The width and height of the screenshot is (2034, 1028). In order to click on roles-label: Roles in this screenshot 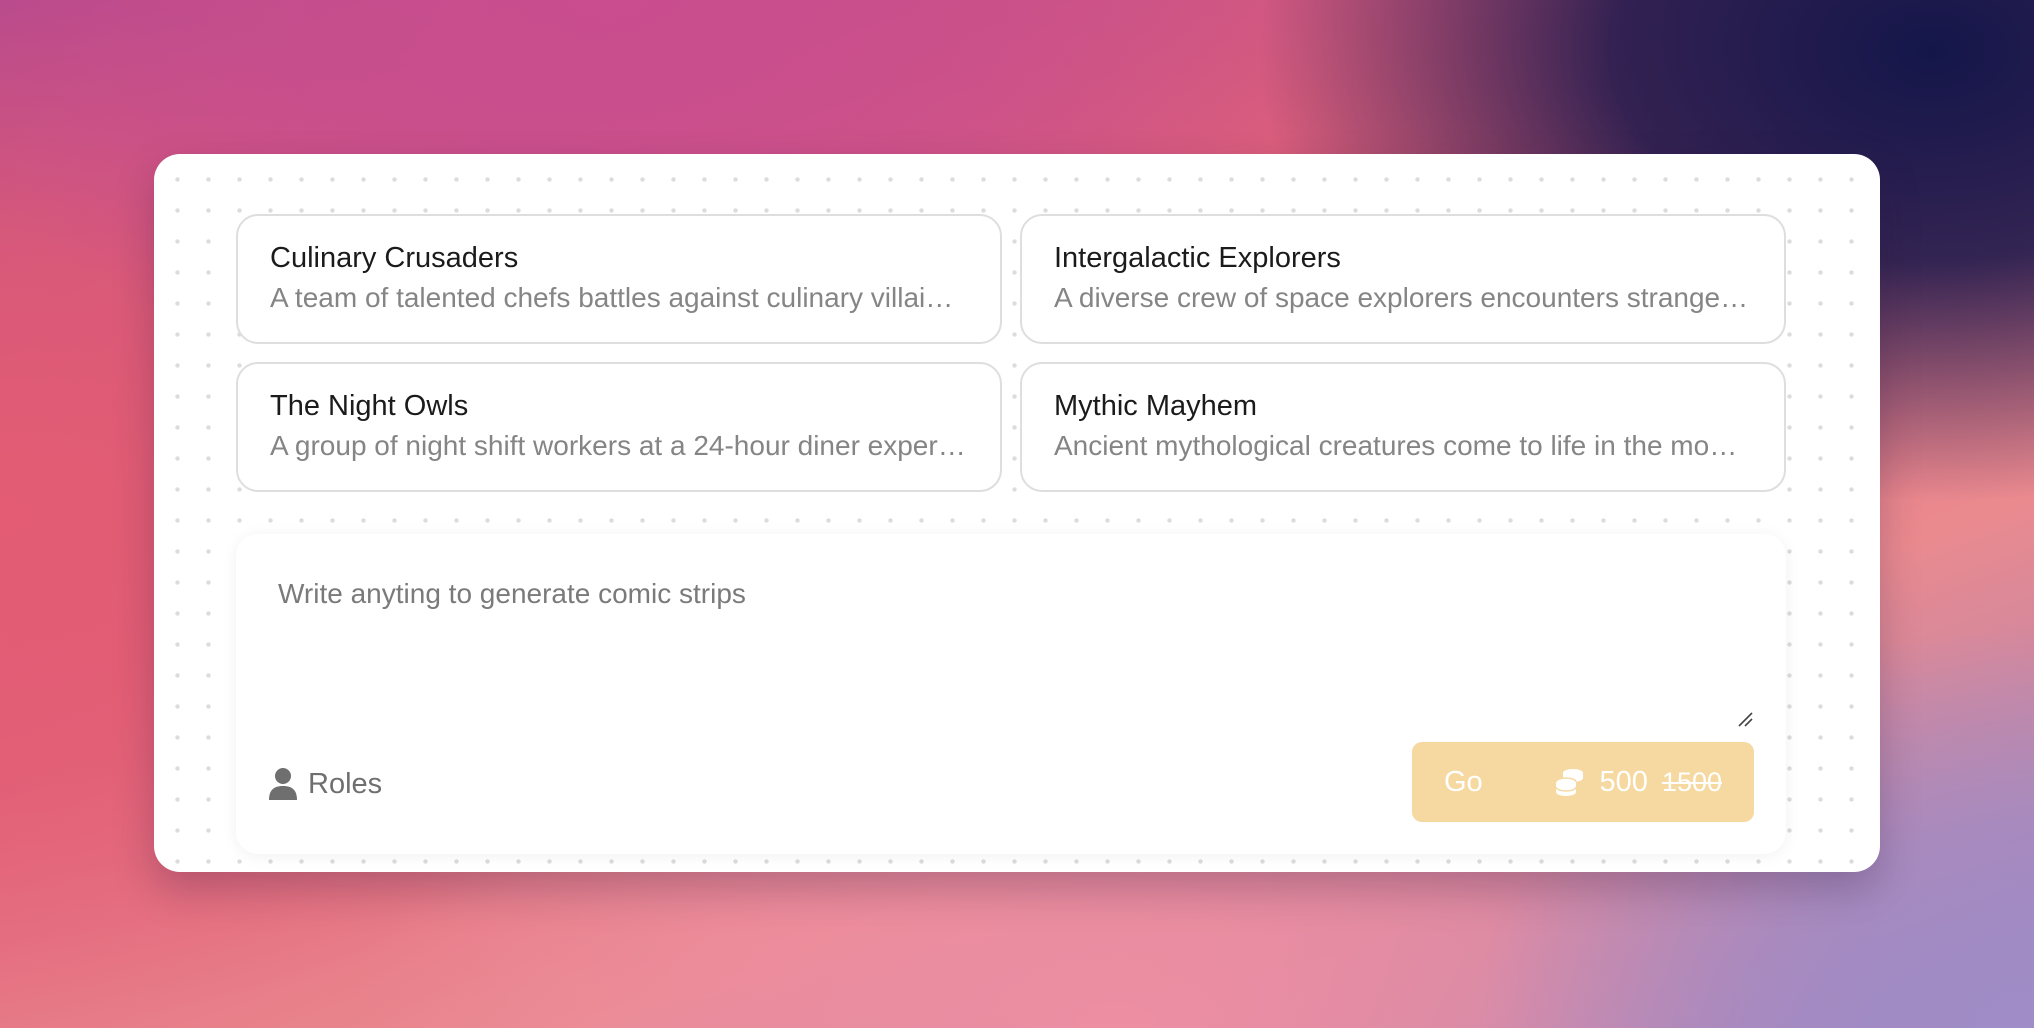, I will do `click(345, 783)`.